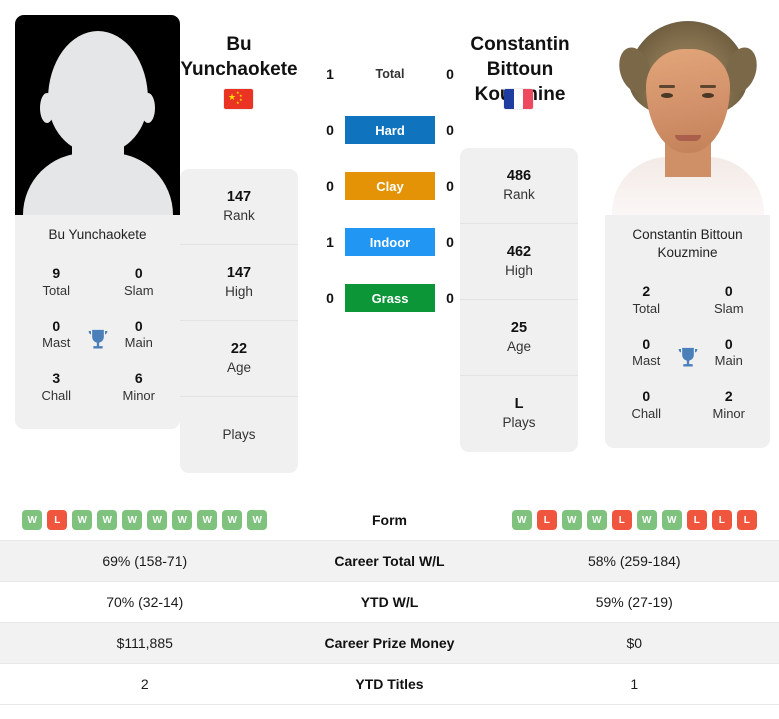 Image resolution: width=779 pixels, height=719 pixels. I want to click on h2h-total-label: Total, so click(390, 74).